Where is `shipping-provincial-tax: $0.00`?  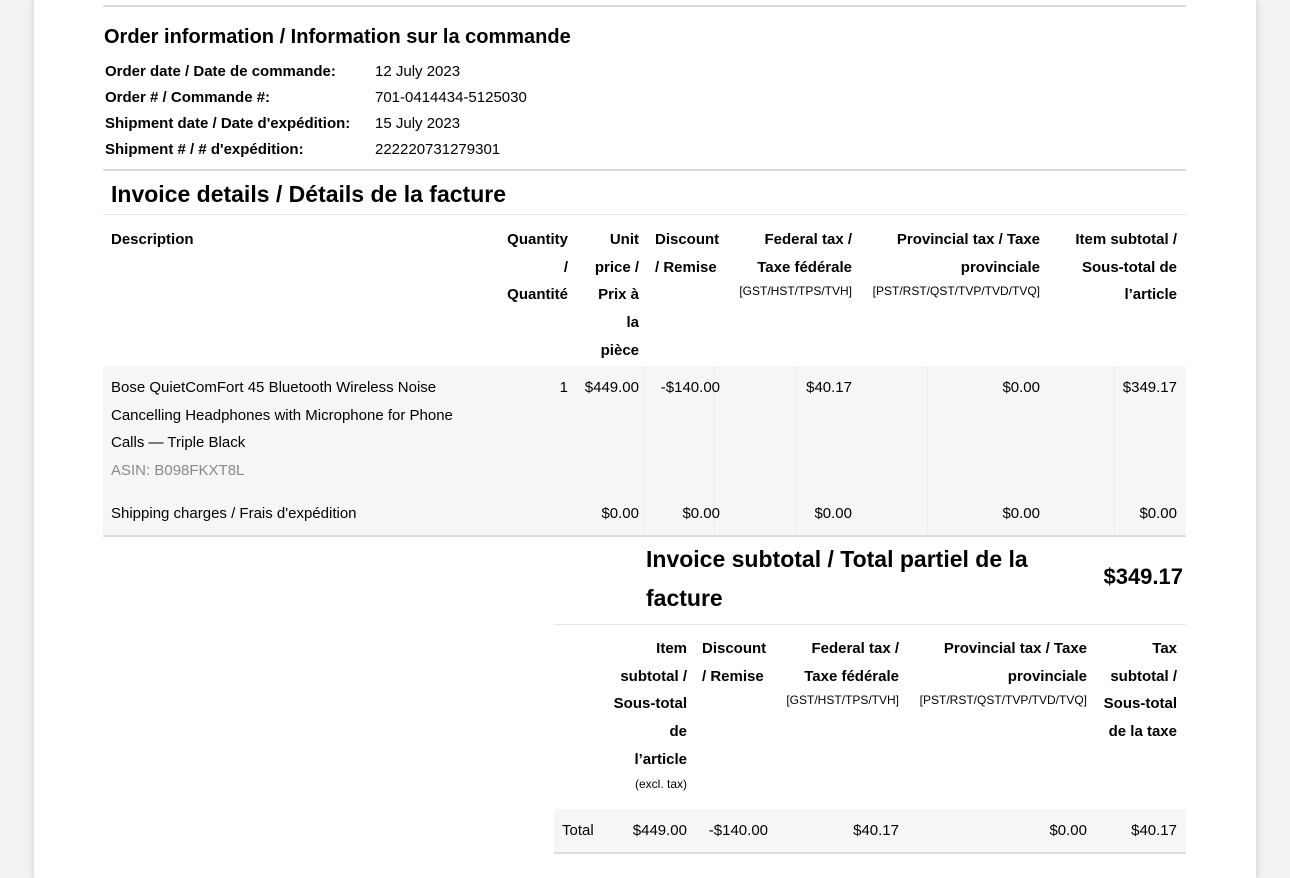
shipping-provincial-tax: $0.00 is located at coordinates (1021, 513).